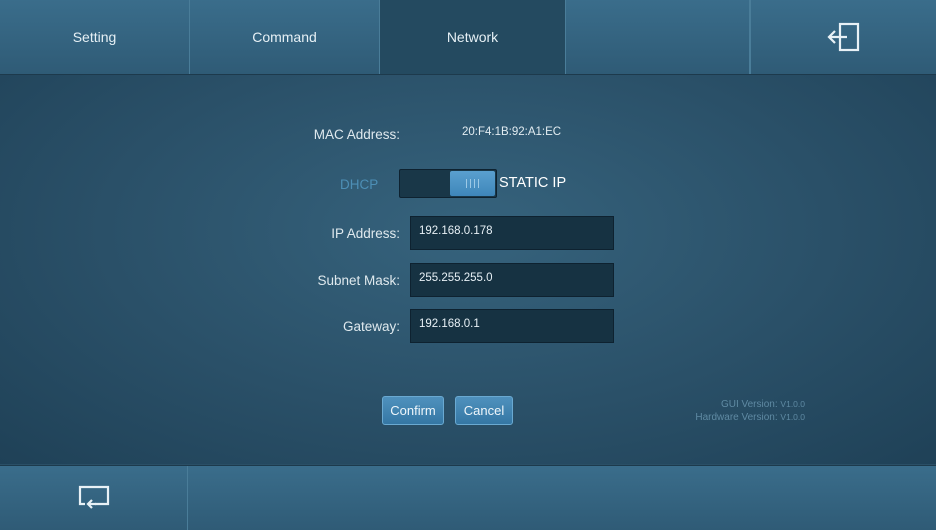 The image size is (936, 530). I want to click on mac-address-value: 20:F4:1B:92:A1:EC, so click(512, 132).